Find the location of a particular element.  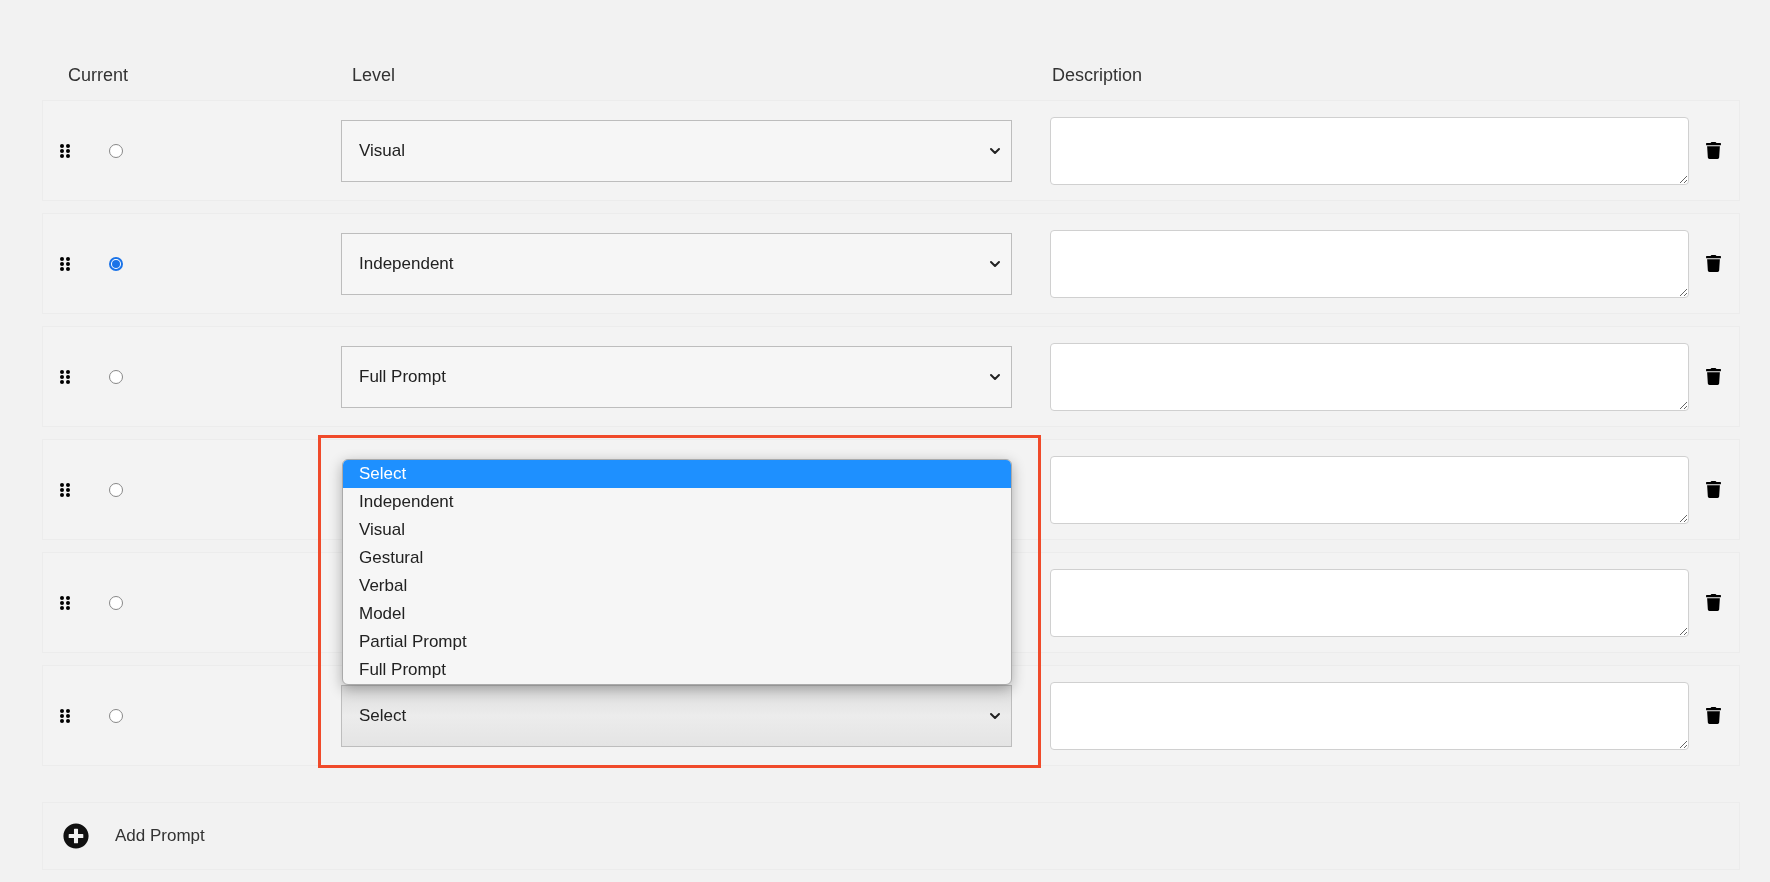

level-select: Select is located at coordinates (676, 715).